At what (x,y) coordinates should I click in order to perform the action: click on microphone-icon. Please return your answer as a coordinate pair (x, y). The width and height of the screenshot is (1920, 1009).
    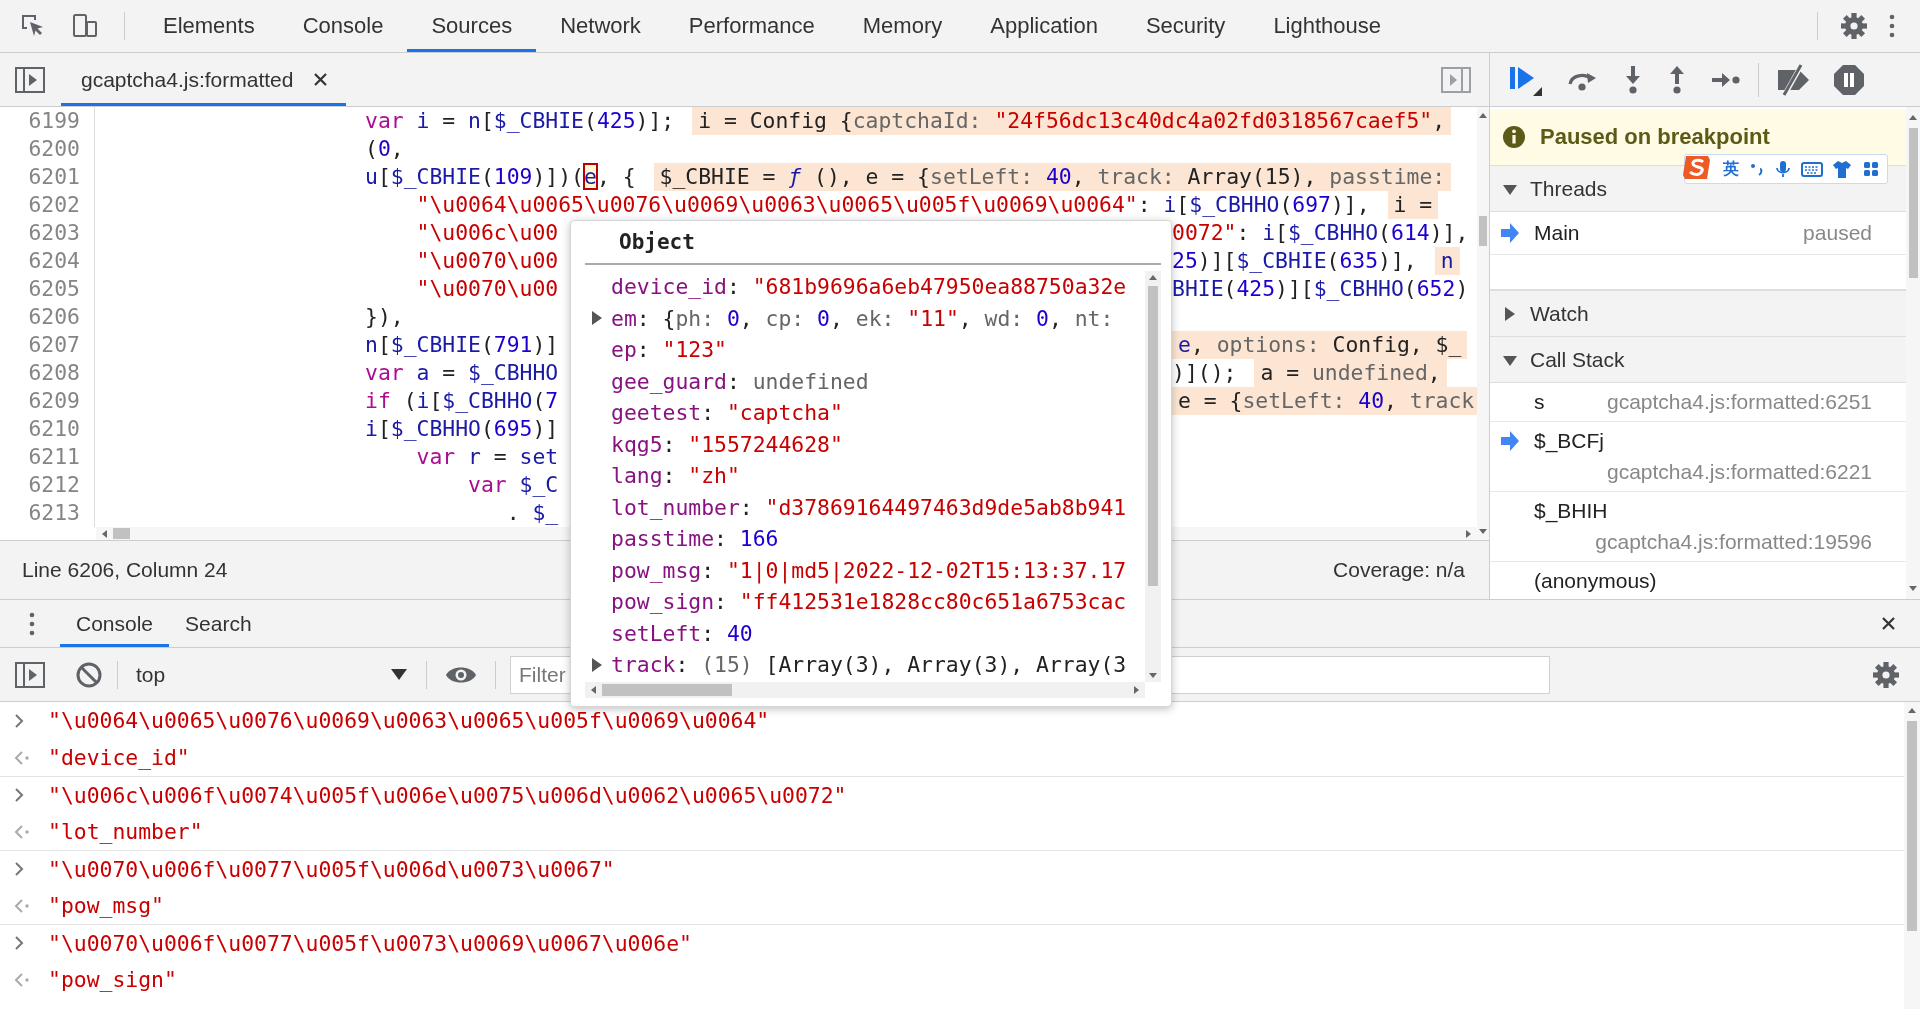
    Looking at the image, I should click on (1783, 169).